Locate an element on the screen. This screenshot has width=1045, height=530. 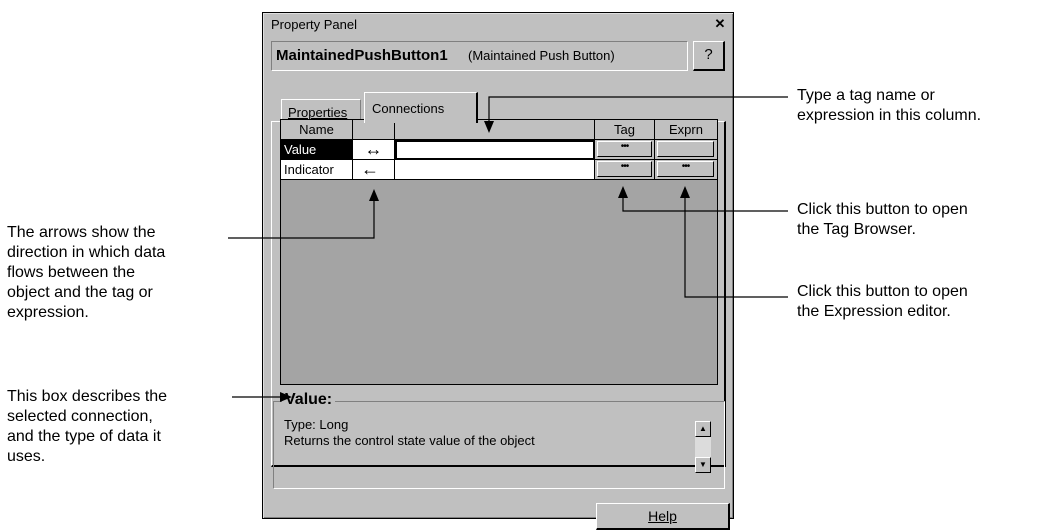
expression-editor-button: ••• is located at coordinates (685, 169).